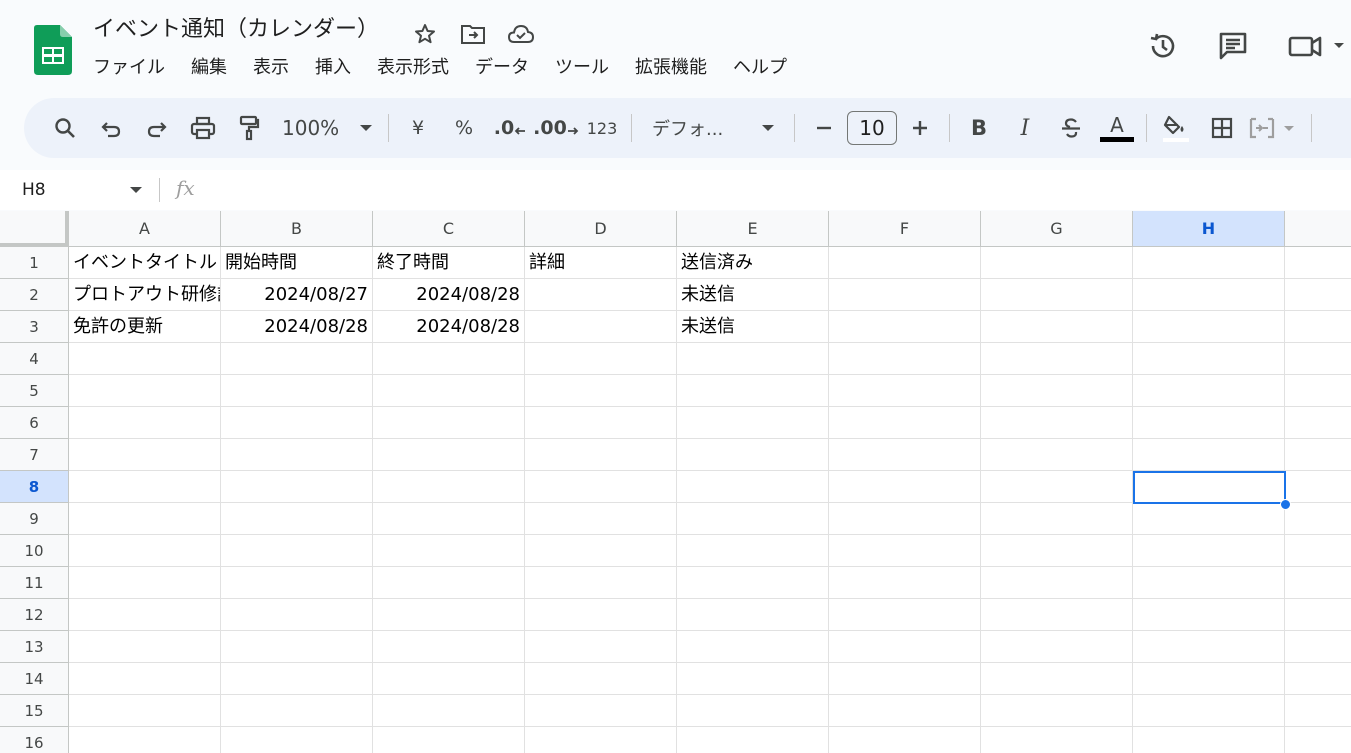 The image size is (1351, 753). What do you see at coordinates (601, 455) in the screenshot?
I see `cell-d7` at bounding box center [601, 455].